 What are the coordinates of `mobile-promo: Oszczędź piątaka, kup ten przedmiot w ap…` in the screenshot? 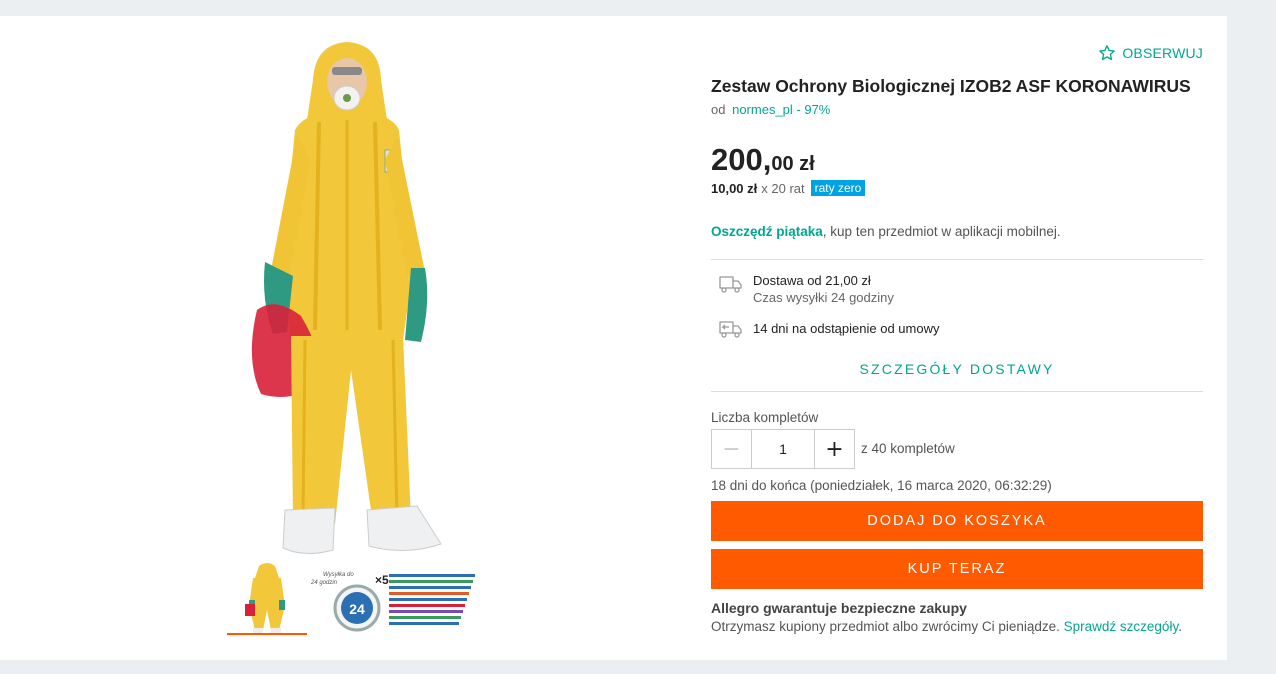 It's located at (886, 231).